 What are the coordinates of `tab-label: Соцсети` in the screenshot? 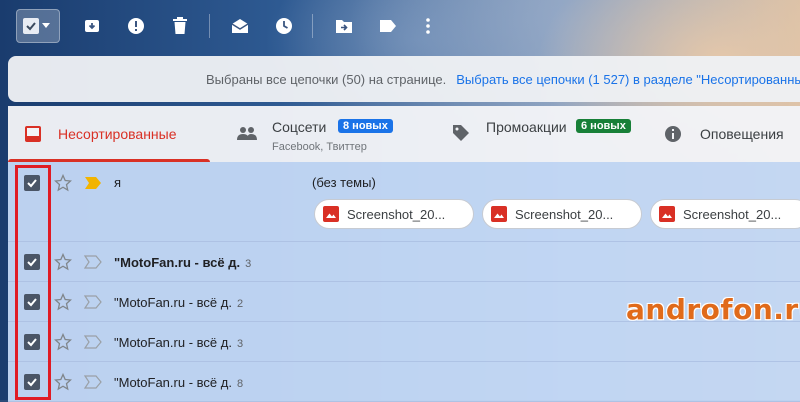 It's located at (299, 127).